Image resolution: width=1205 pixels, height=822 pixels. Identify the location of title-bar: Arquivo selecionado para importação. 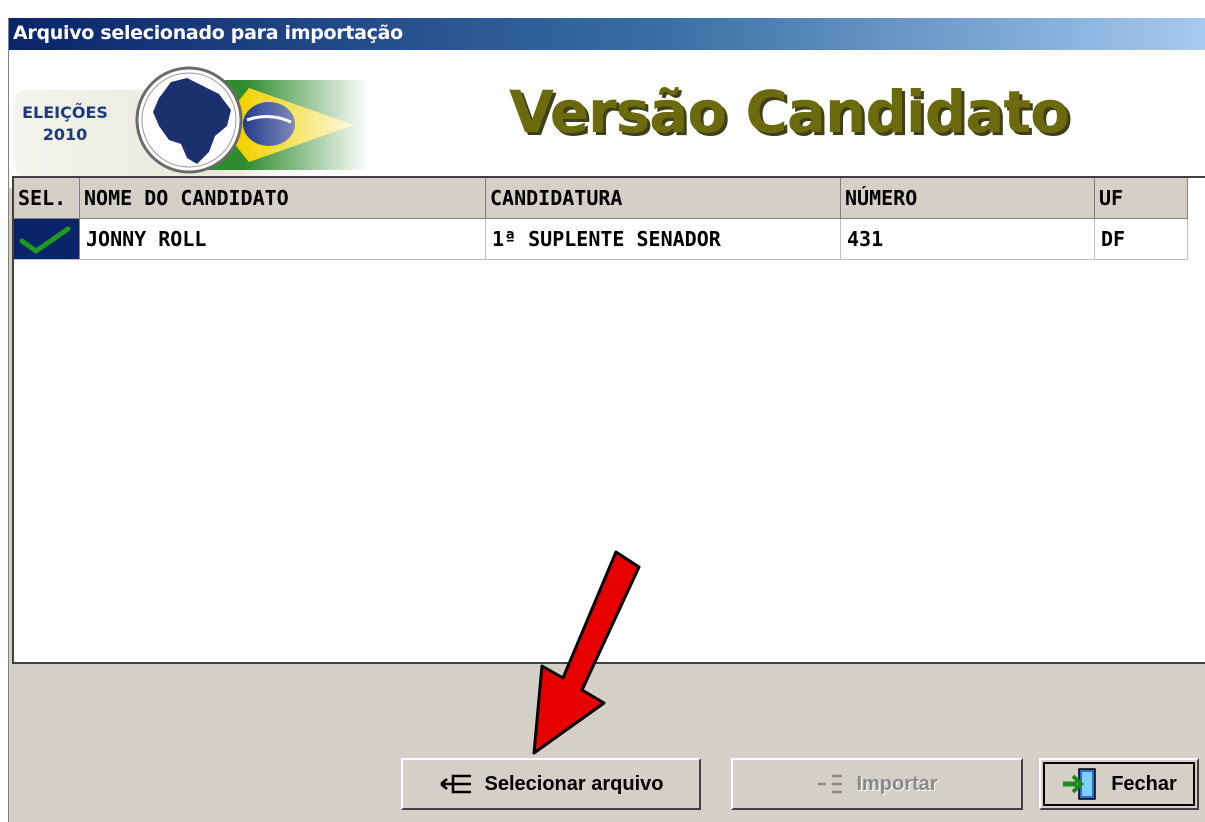
(607, 34).